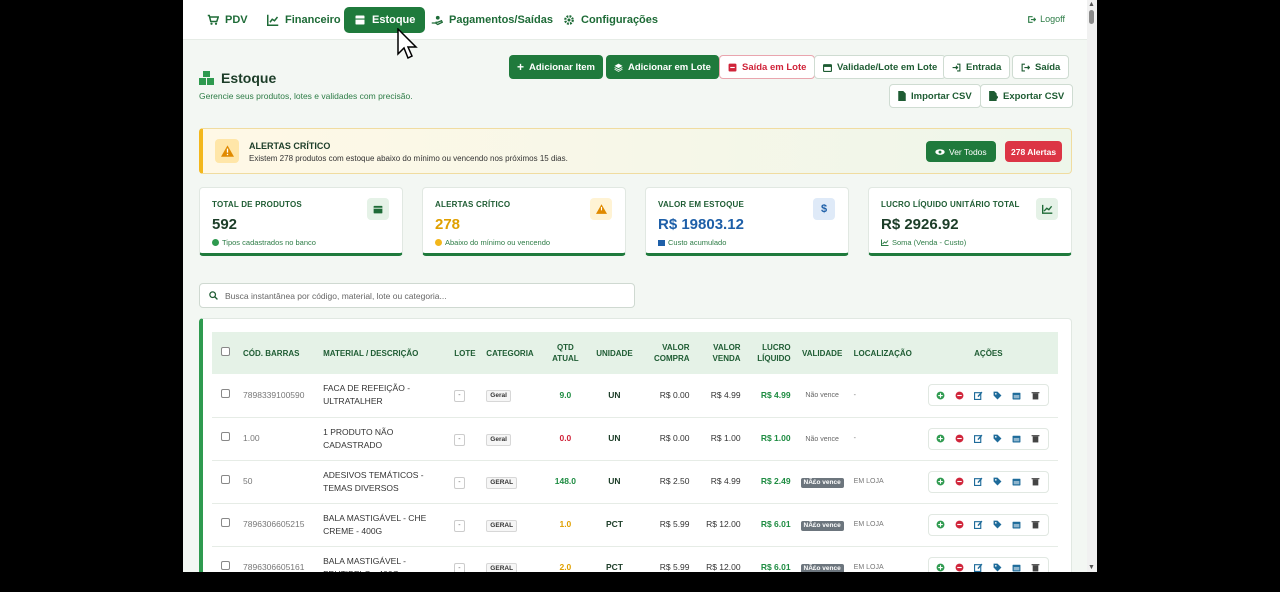 The image size is (1280, 592). Describe the element at coordinates (775, 438) in the screenshot. I see `cell-profit: R$ 1.00` at that location.